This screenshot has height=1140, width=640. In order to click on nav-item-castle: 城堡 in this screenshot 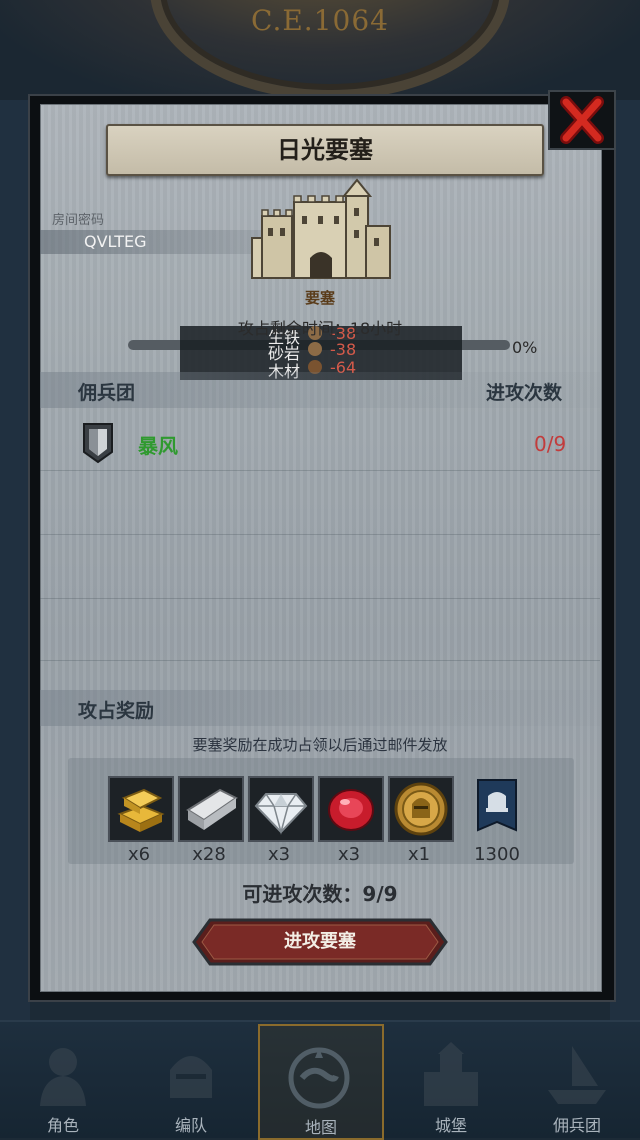, I will do `click(451, 1080)`.